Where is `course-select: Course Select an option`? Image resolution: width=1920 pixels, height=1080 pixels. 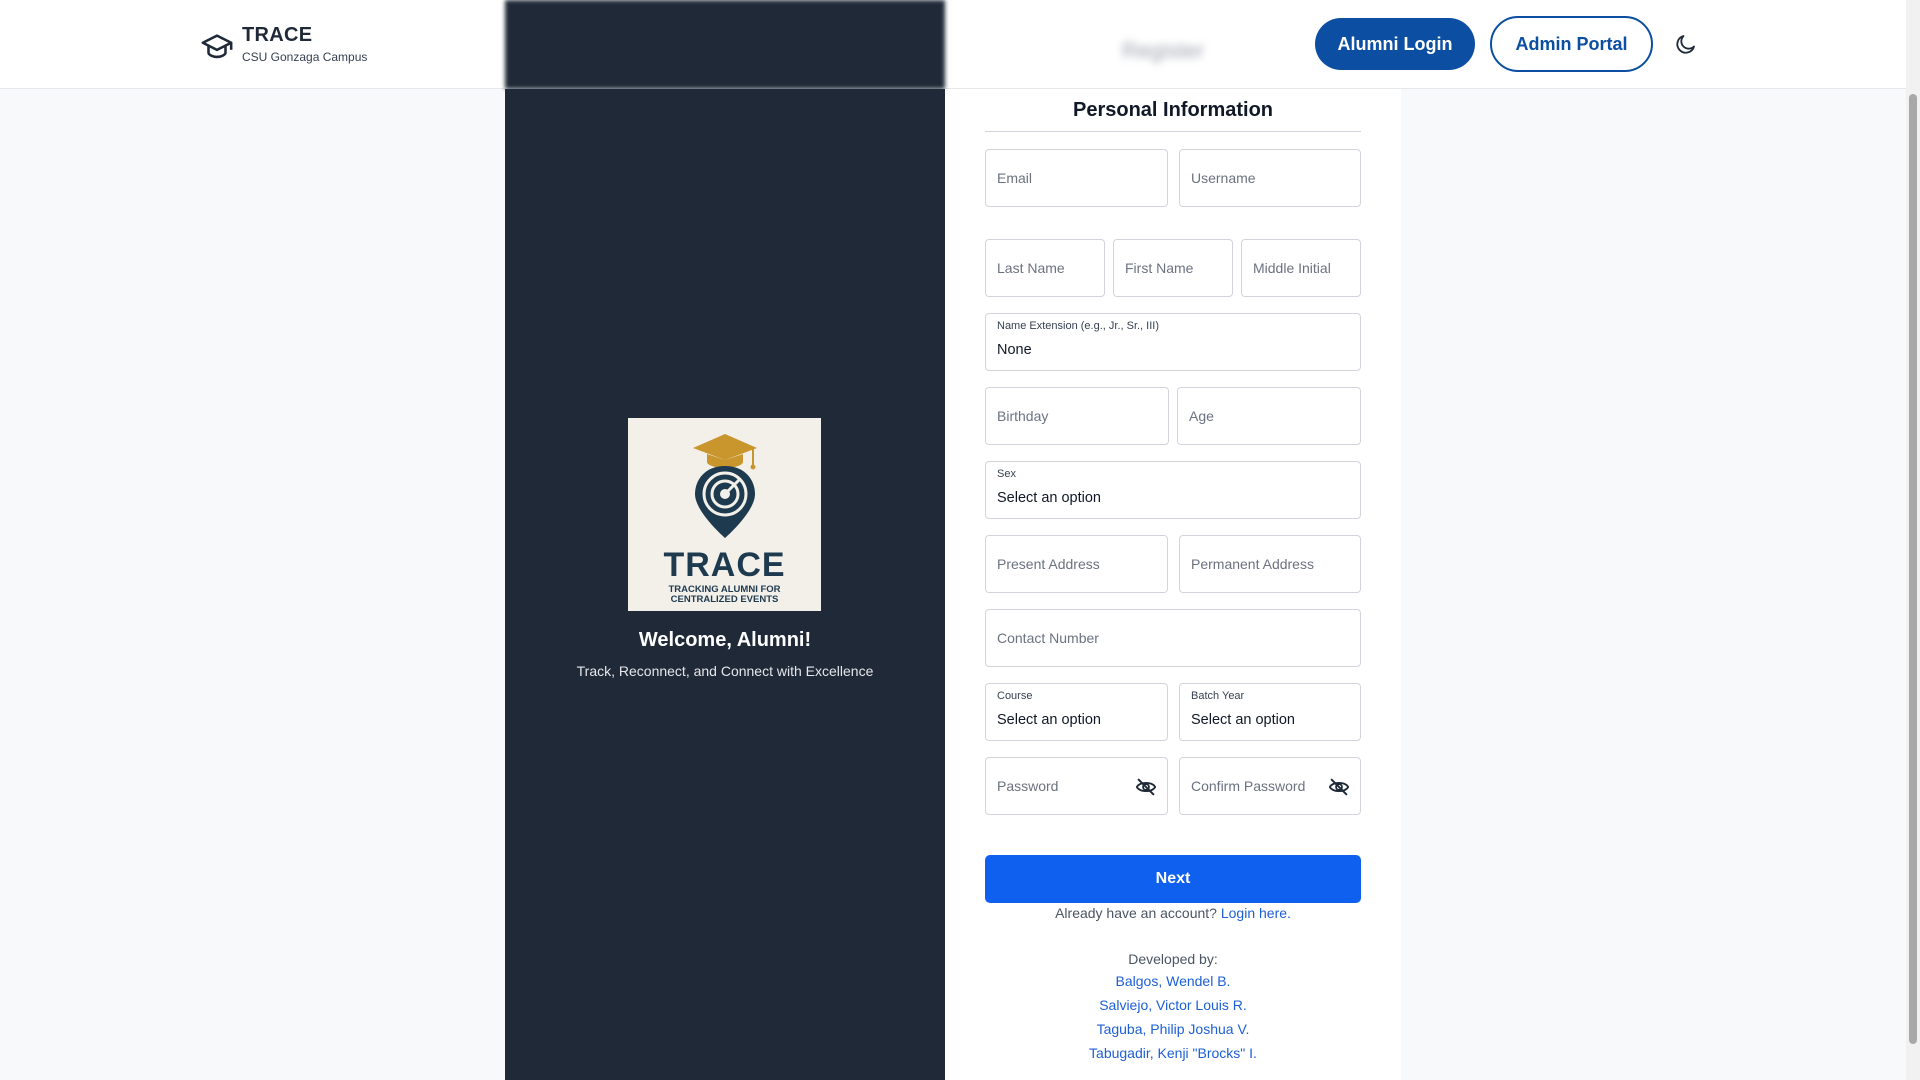
course-select: Course Select an option is located at coordinates (1076, 712).